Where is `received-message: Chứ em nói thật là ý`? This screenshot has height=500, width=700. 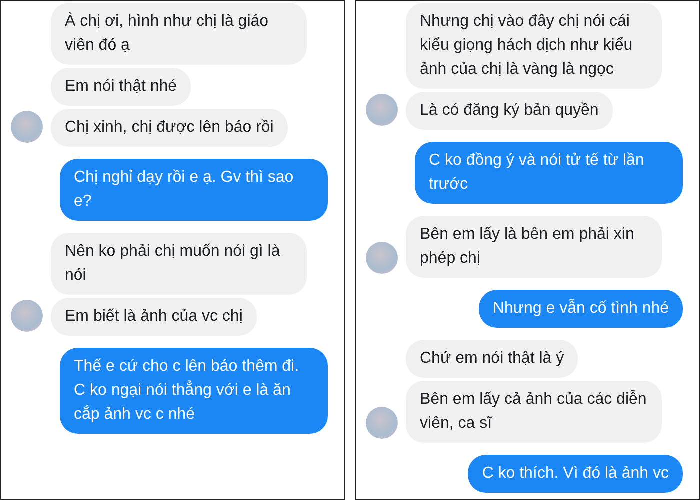 received-message: Chứ em nói thật là ý is located at coordinates (492, 359).